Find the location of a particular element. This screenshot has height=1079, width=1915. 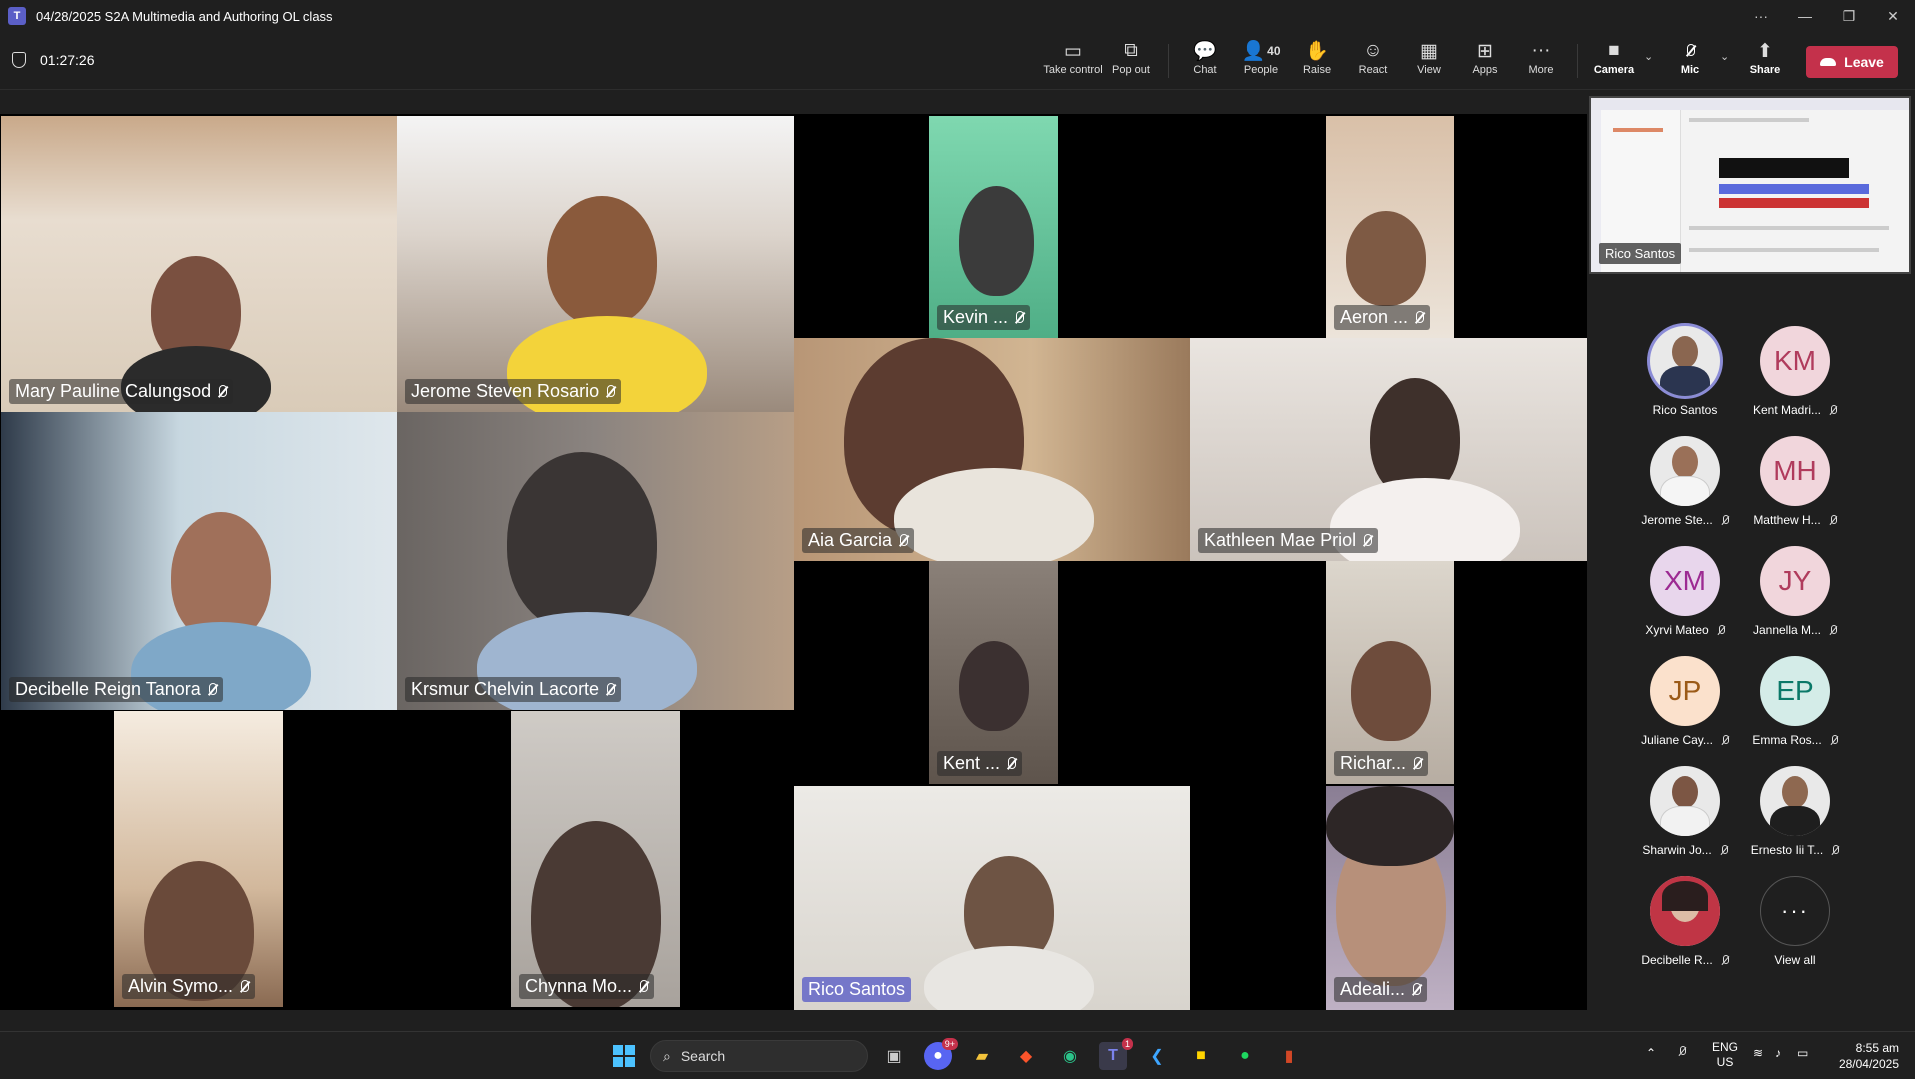

close-button: ✕ is located at coordinates (1893, 16).